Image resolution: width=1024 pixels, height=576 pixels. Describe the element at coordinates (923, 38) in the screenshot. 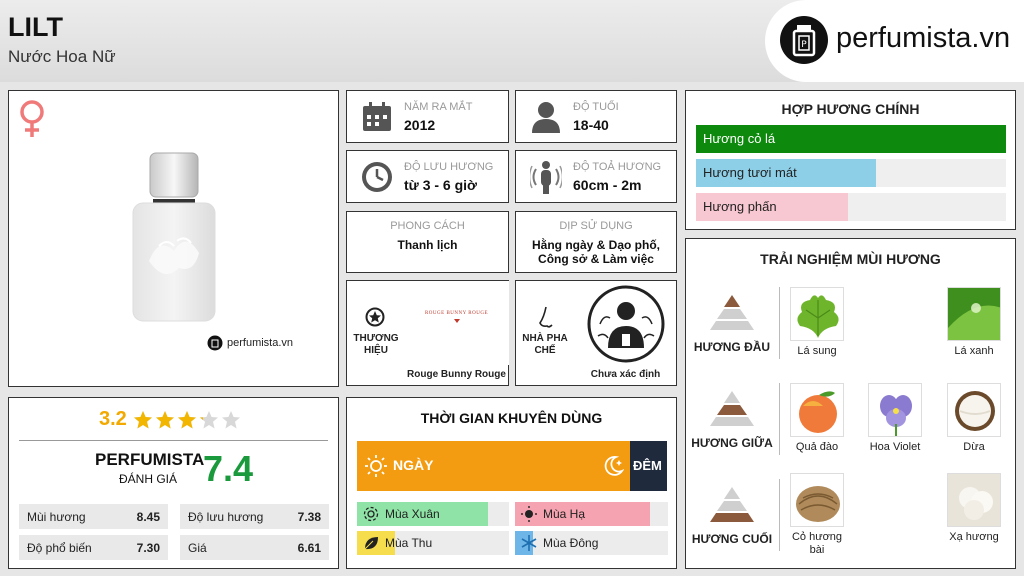

I see `site-logo-text: perfumista.vn` at that location.